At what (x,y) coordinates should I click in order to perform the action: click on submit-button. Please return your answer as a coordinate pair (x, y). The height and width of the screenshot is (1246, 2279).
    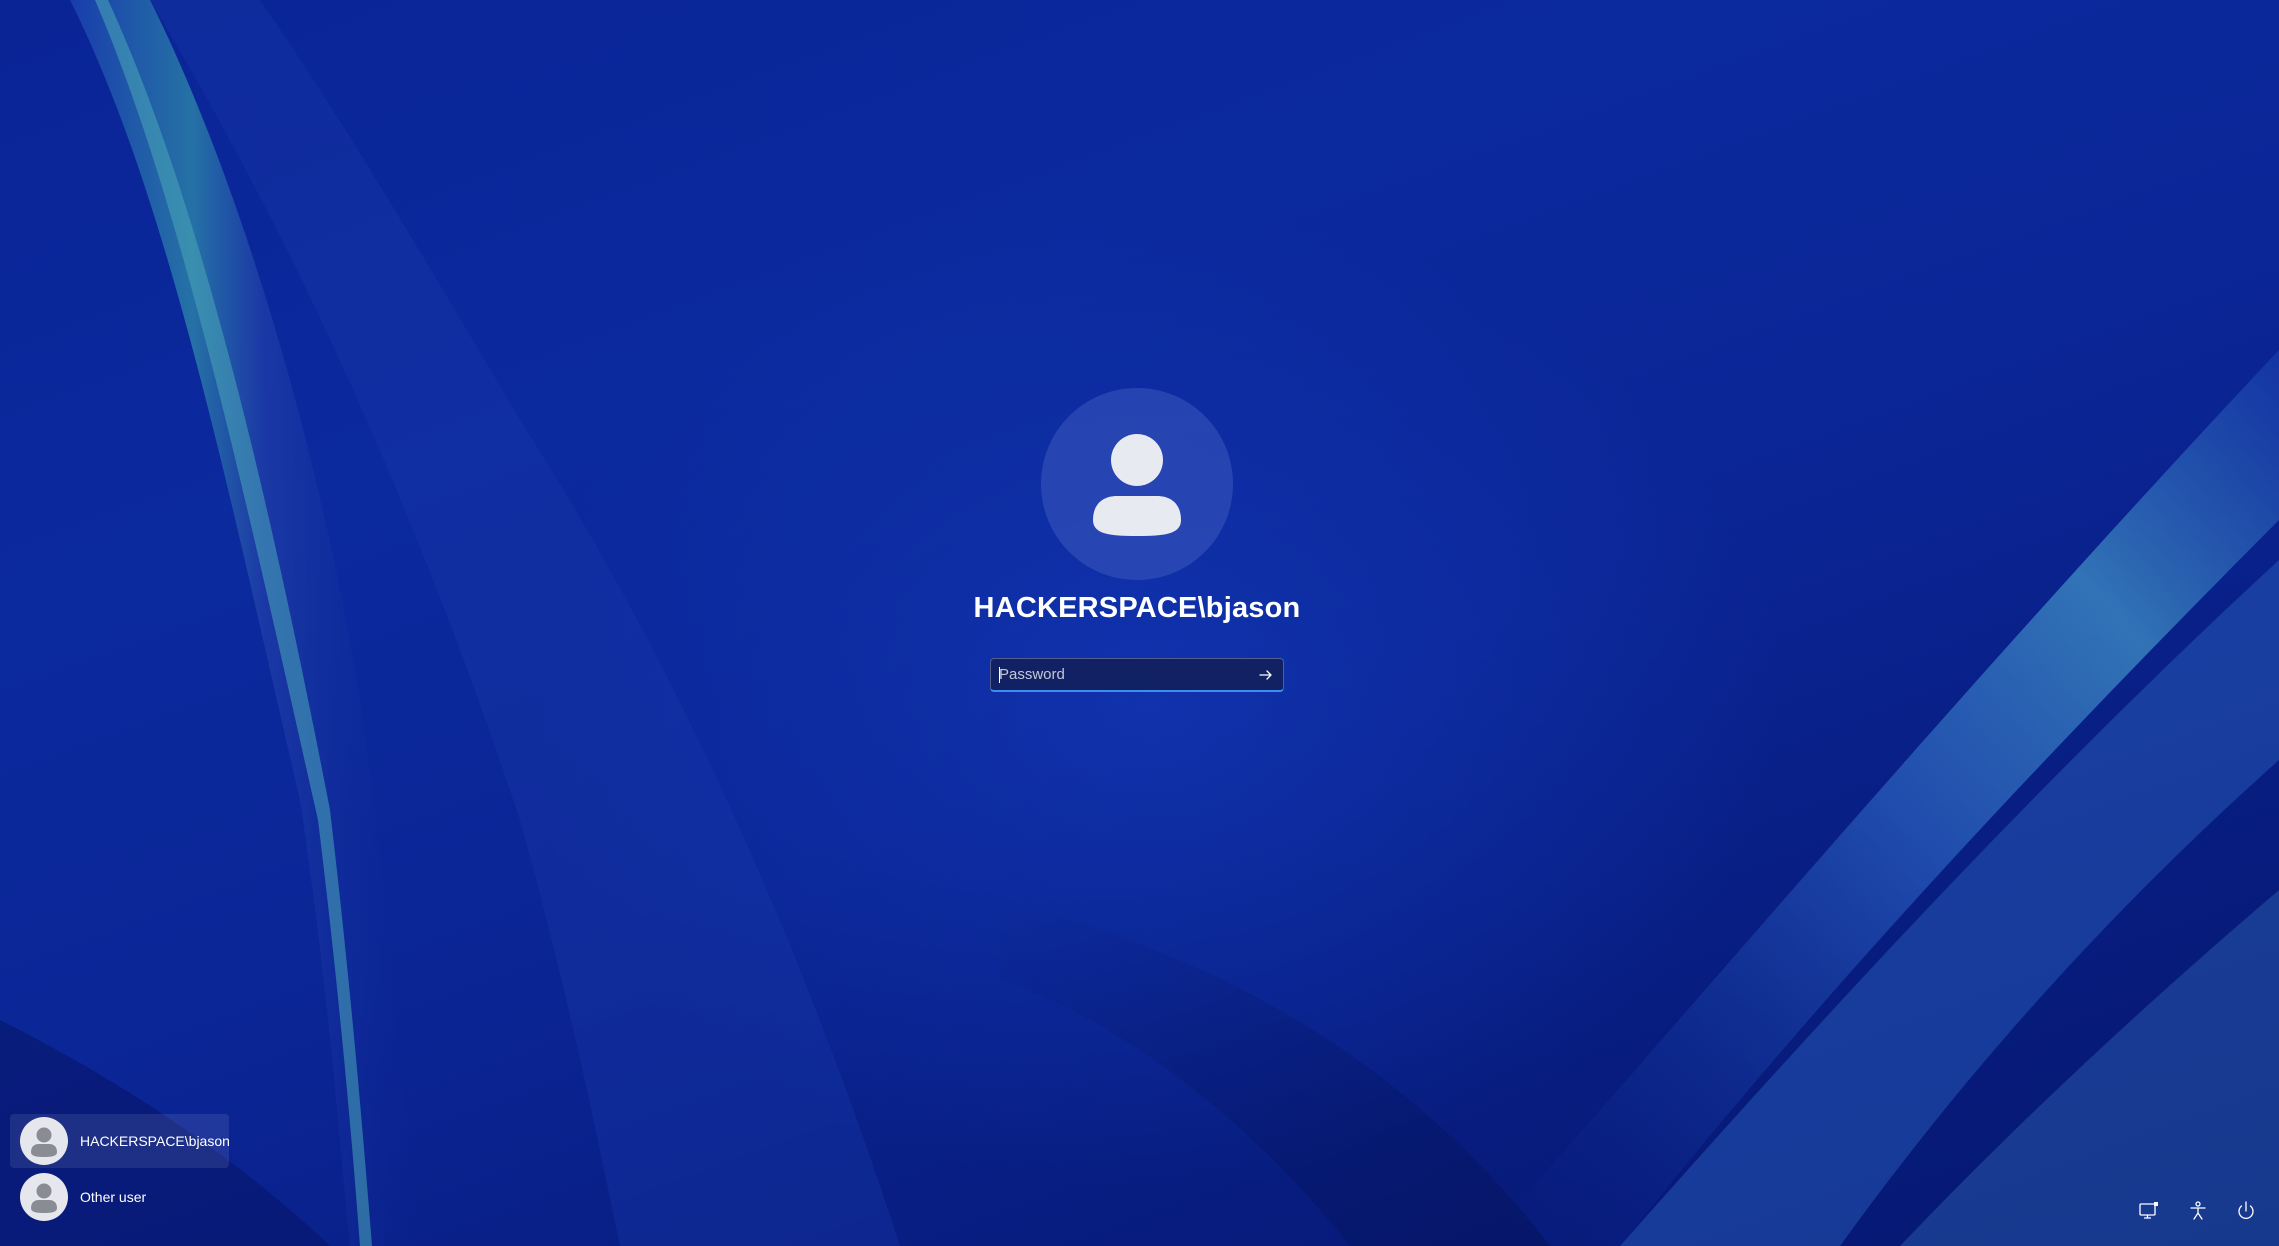
    Looking at the image, I should click on (1266, 675).